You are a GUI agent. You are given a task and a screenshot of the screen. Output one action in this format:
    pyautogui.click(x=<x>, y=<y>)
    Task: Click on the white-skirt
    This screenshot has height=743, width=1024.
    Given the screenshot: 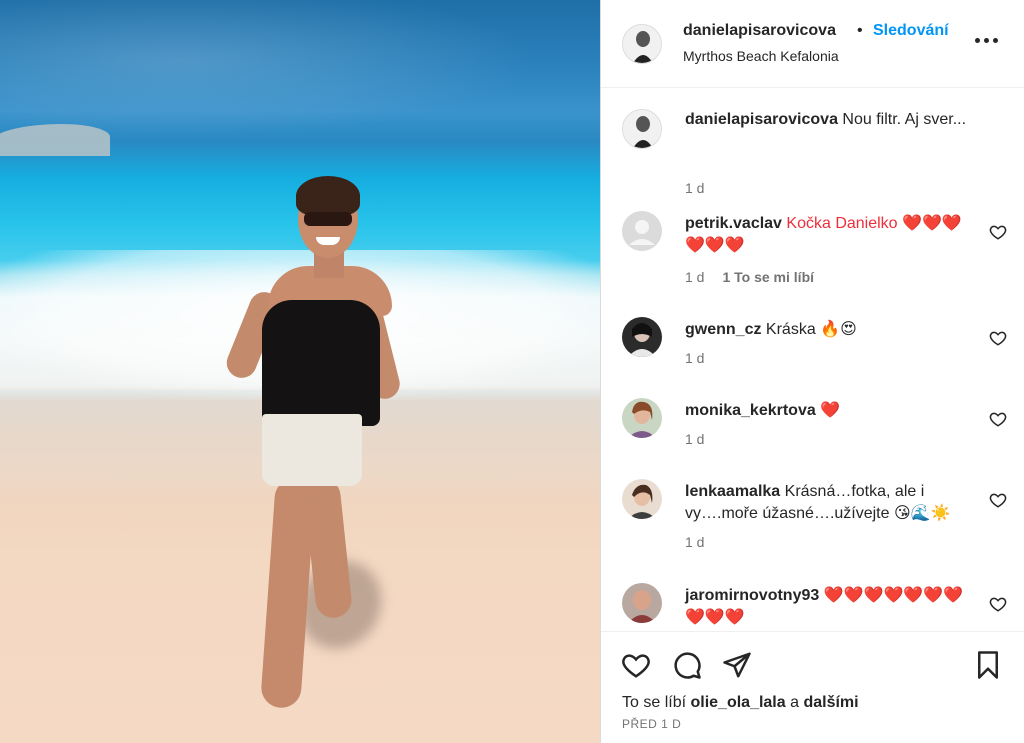 What is the action you would take?
    pyautogui.click(x=312, y=450)
    